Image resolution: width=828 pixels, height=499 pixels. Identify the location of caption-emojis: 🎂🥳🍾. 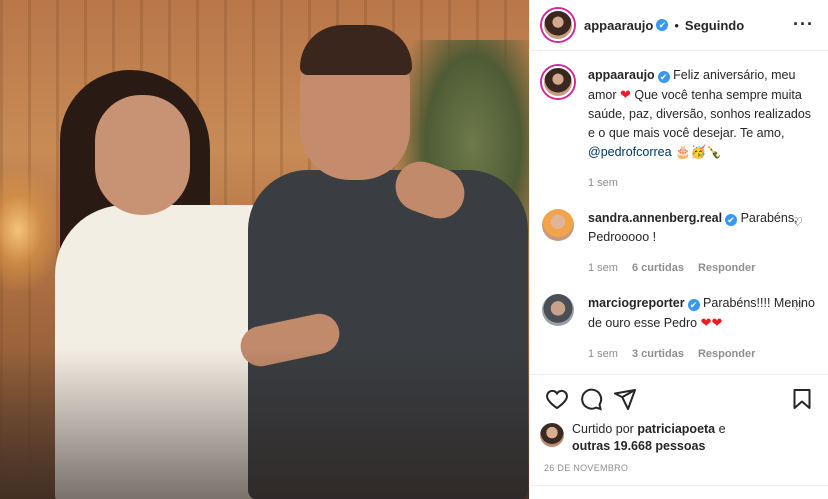
(698, 152).